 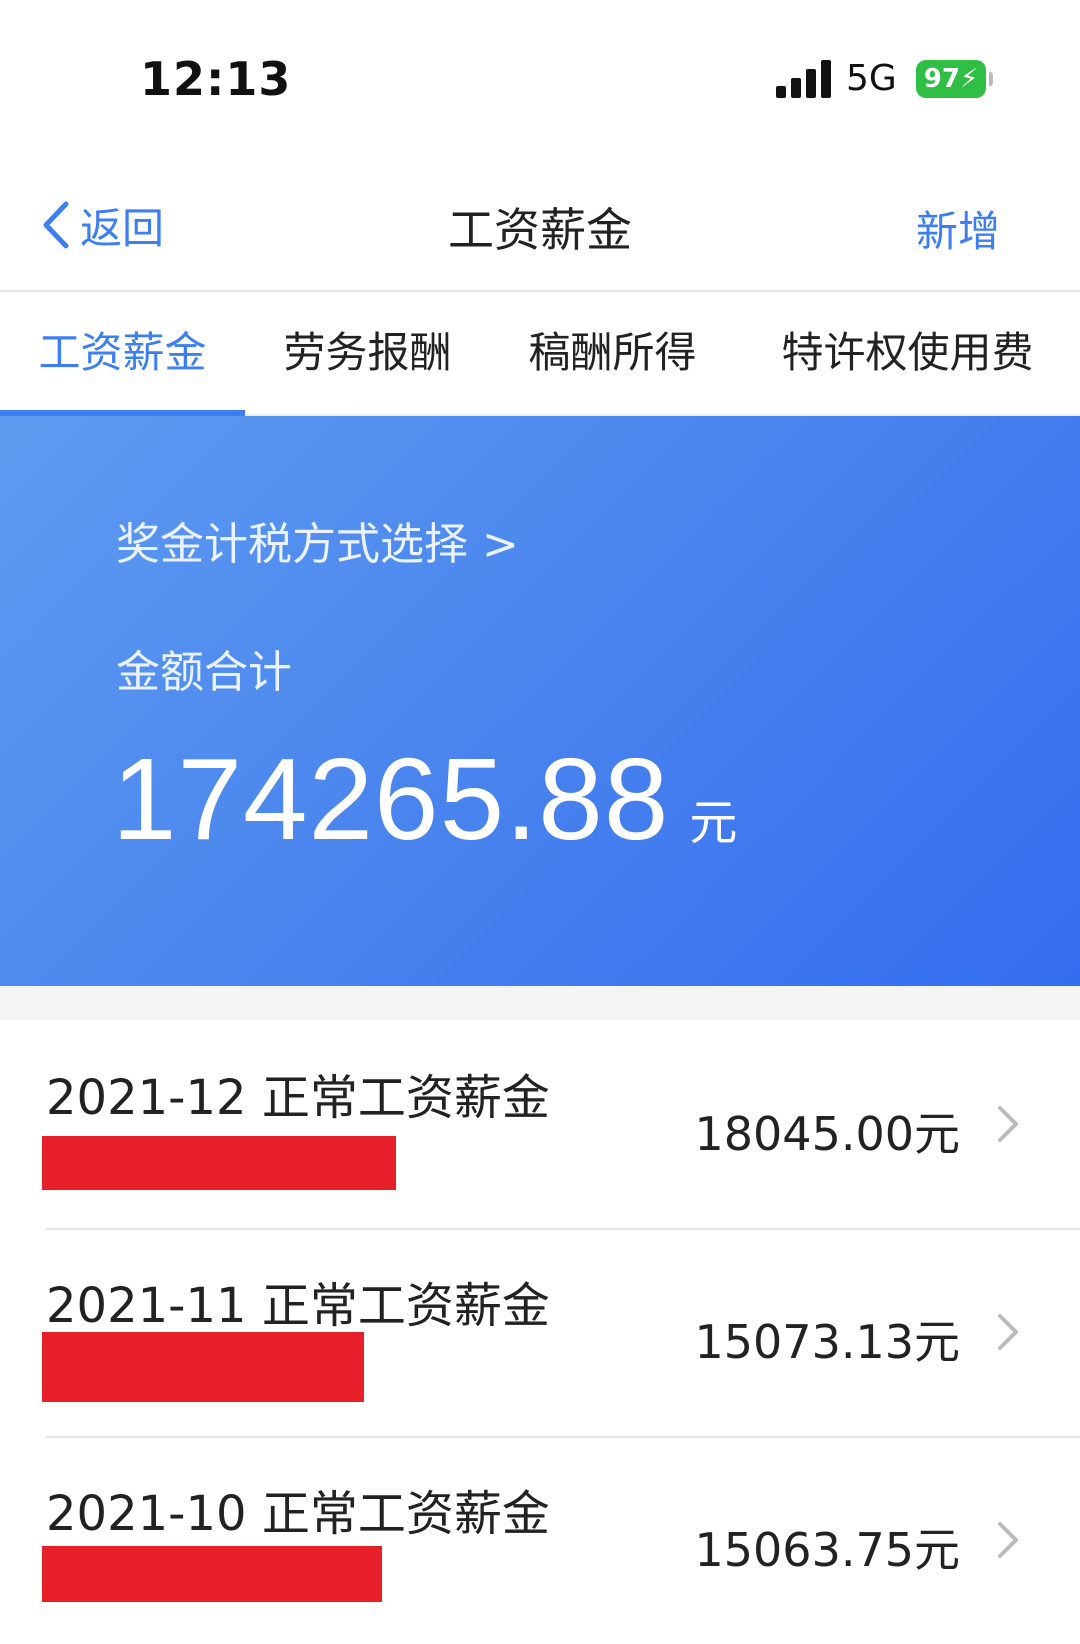 What do you see at coordinates (612, 353) in the screenshot?
I see `tab-author-remuneration: 稿酬所得` at bounding box center [612, 353].